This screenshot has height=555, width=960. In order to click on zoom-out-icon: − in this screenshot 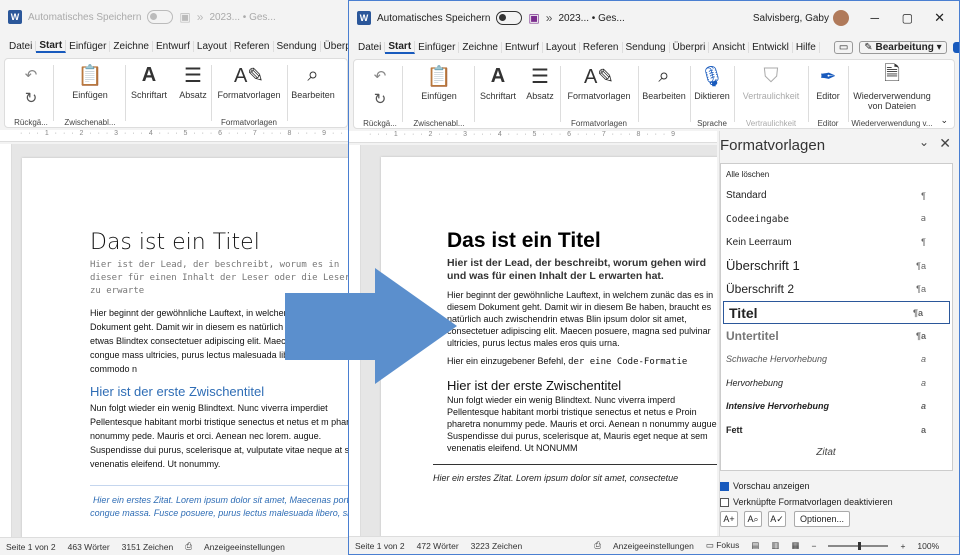, I will do `click(813, 546)`.